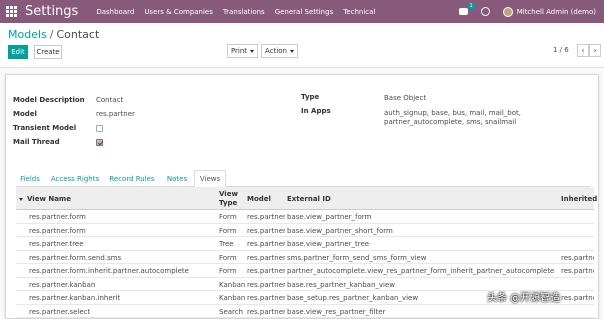 This screenshot has width=604, height=319. Describe the element at coordinates (27, 34) in the screenshot. I see `breadcrumb-models: Models` at that location.